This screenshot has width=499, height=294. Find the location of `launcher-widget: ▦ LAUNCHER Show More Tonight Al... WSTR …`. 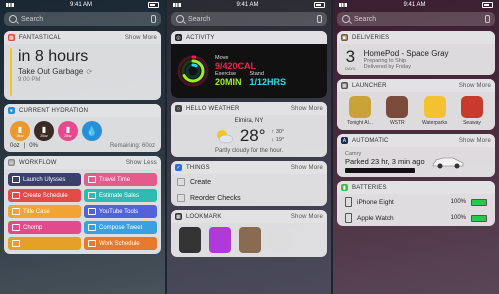

launcher-widget: ▦ LAUNCHER Show More Tonight Al... WSTR … is located at coordinates (416, 104).